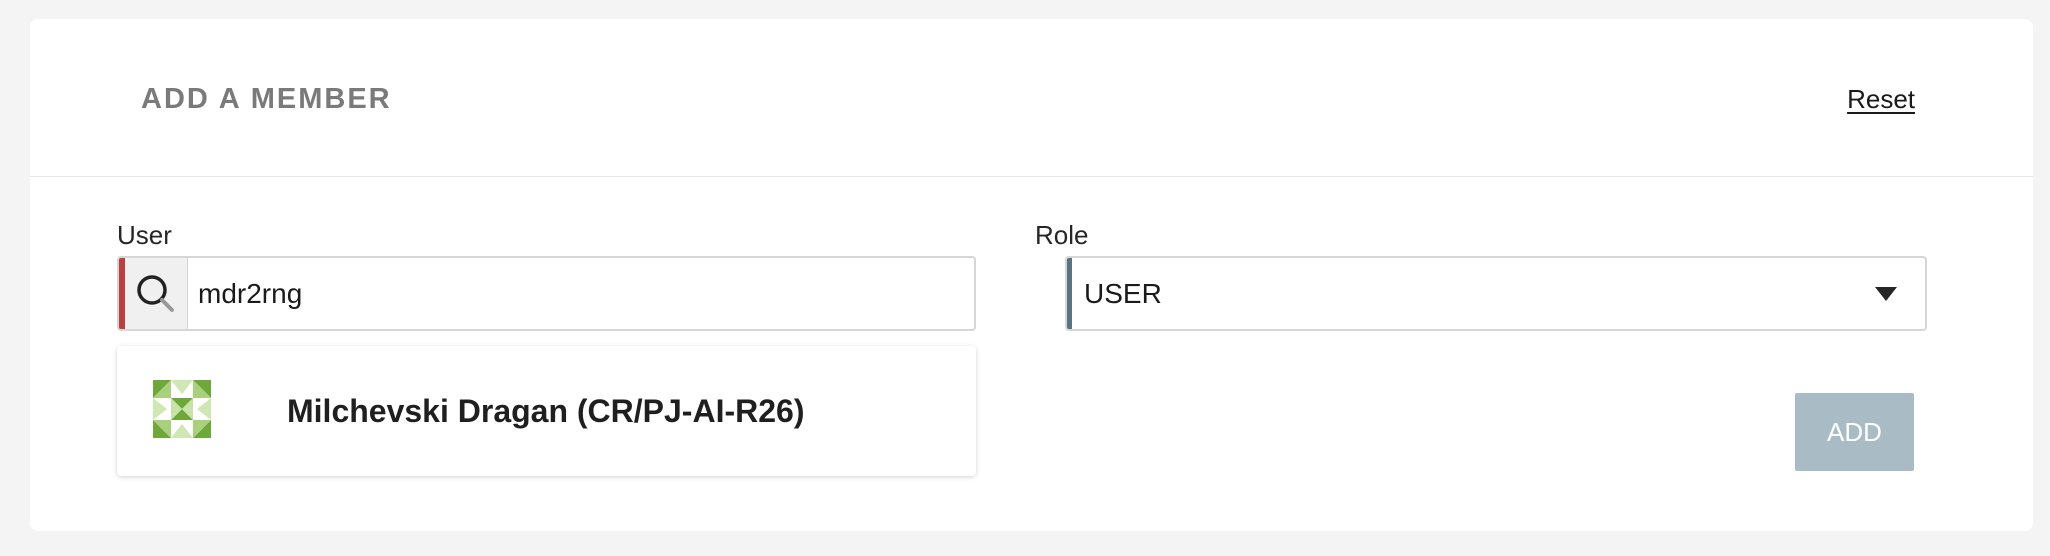  What do you see at coordinates (581, 293) in the screenshot?
I see `user-search-input` at bounding box center [581, 293].